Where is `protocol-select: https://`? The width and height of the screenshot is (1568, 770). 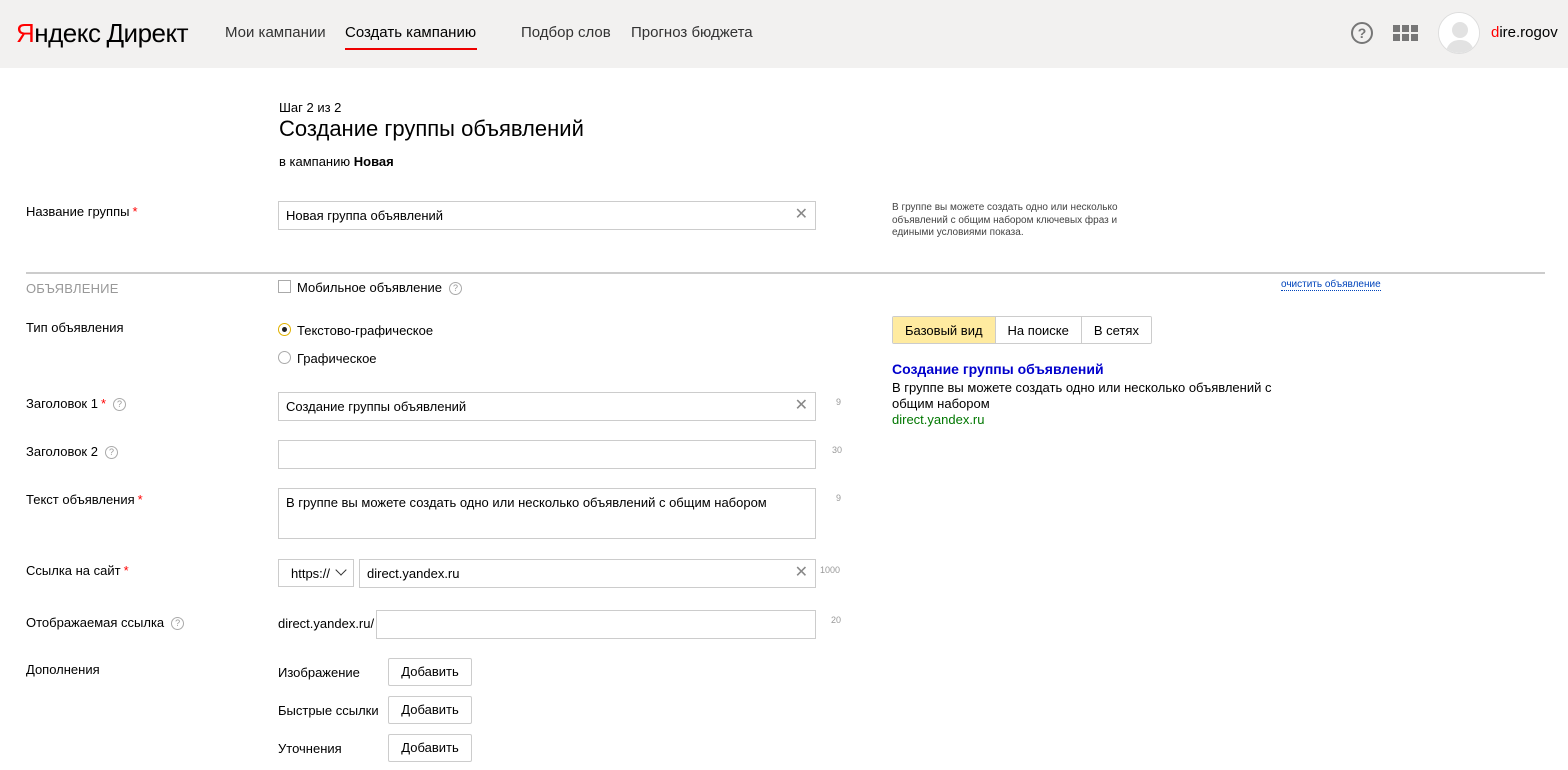
protocol-select: https:// is located at coordinates (316, 573).